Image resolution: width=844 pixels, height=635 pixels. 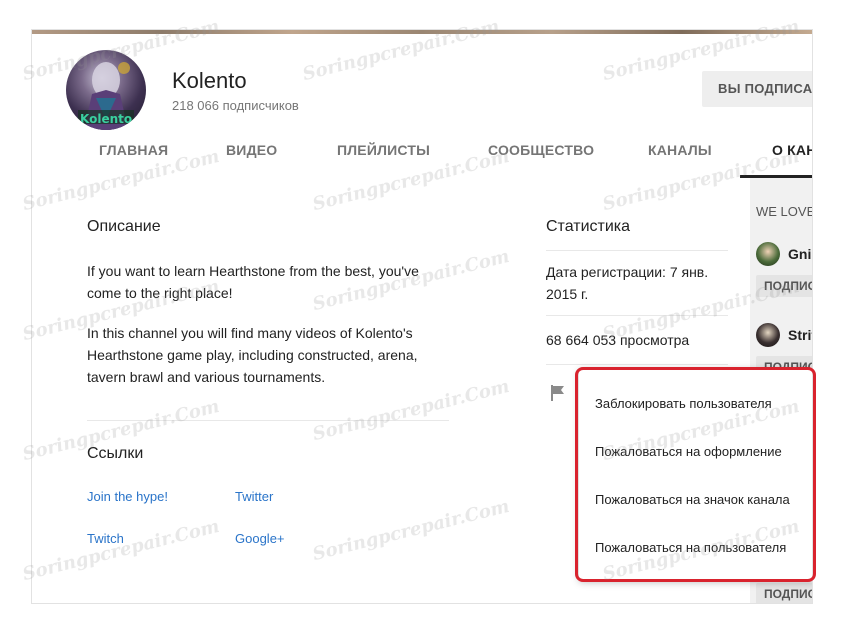 I want to click on registration-date: Дата регистрации: 7 янв. 2015 г., so click(x=627, y=283).